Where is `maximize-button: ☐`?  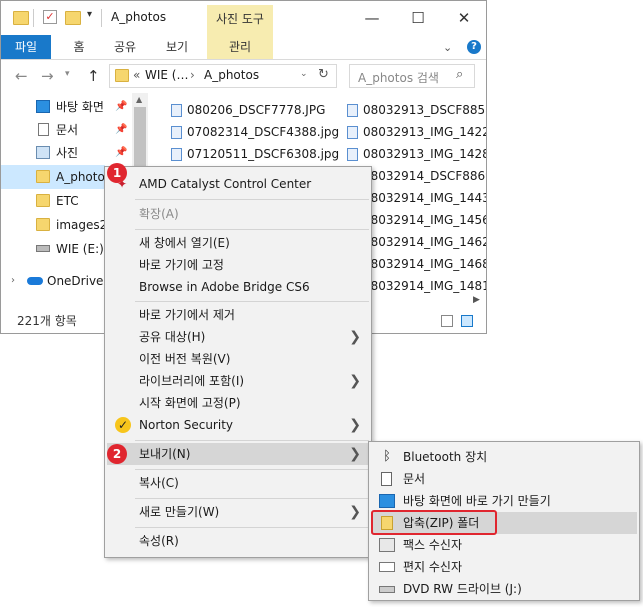 maximize-button: ☐ is located at coordinates (418, 18).